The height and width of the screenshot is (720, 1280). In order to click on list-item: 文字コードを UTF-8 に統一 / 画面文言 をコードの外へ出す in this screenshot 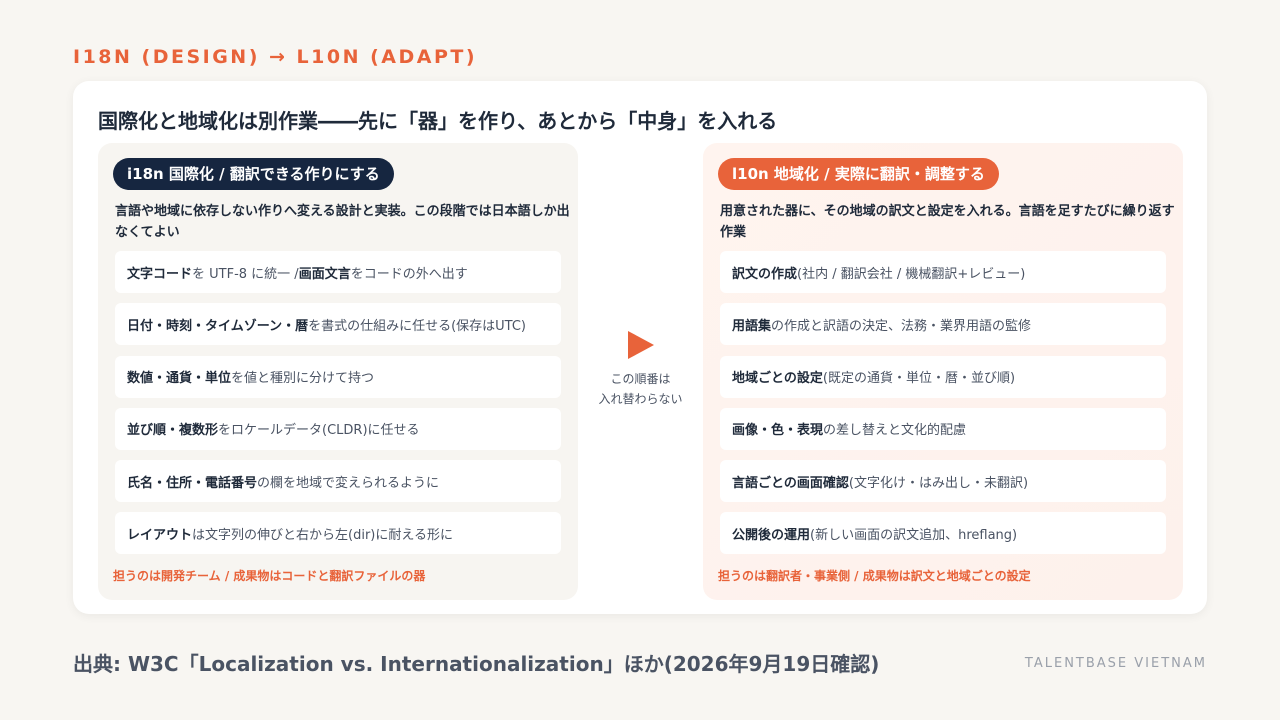, I will do `click(338, 272)`.